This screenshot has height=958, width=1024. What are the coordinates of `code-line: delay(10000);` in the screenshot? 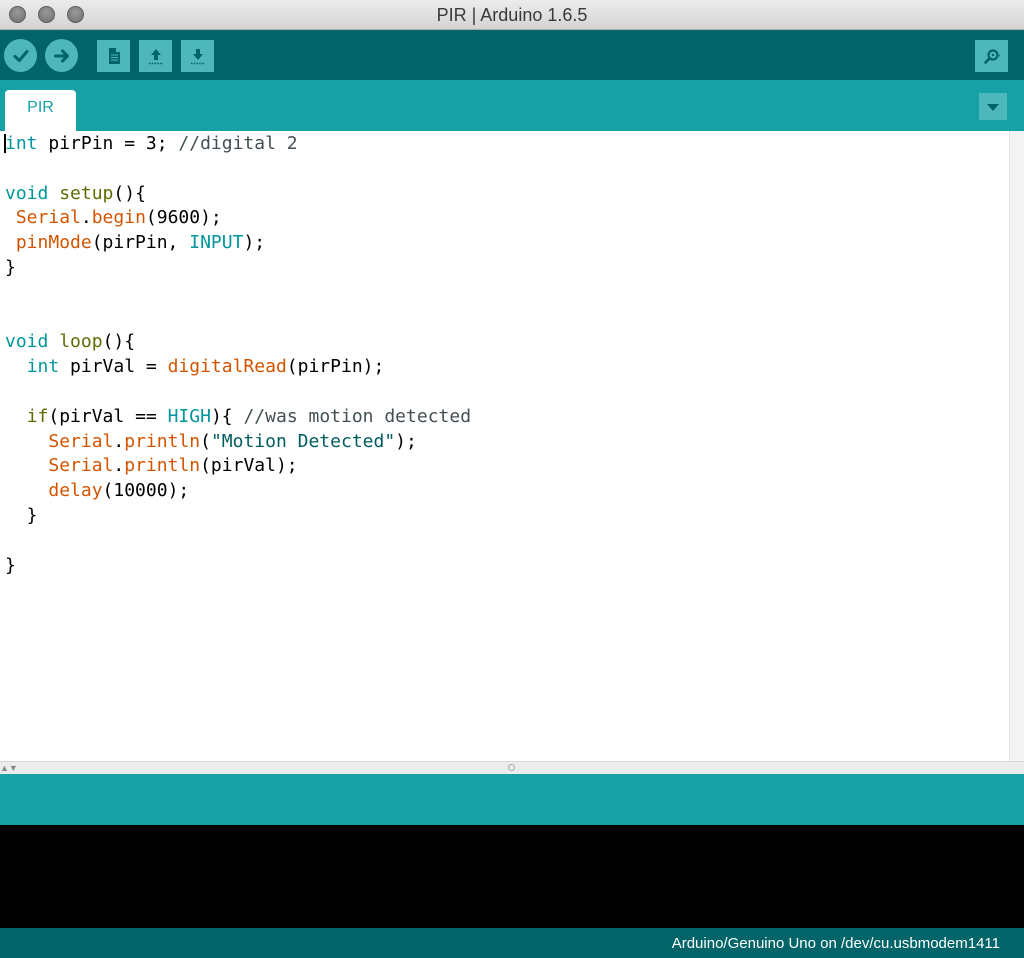 It's located at (97, 490).